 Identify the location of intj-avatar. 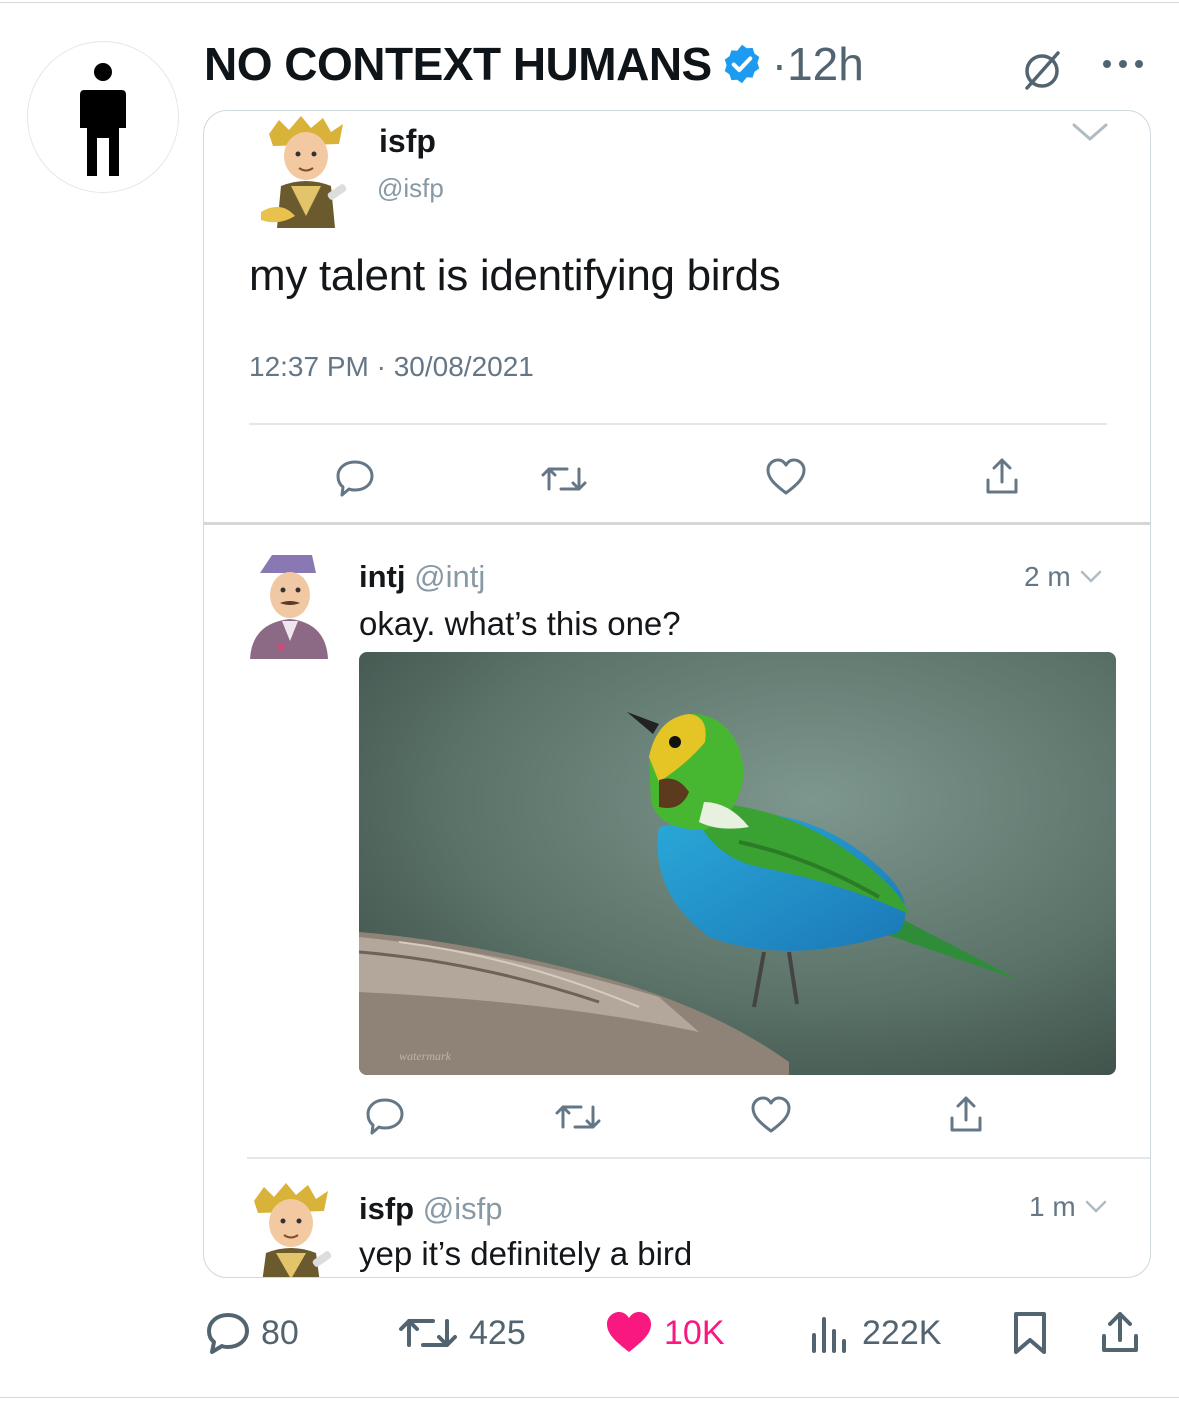
(287, 606).